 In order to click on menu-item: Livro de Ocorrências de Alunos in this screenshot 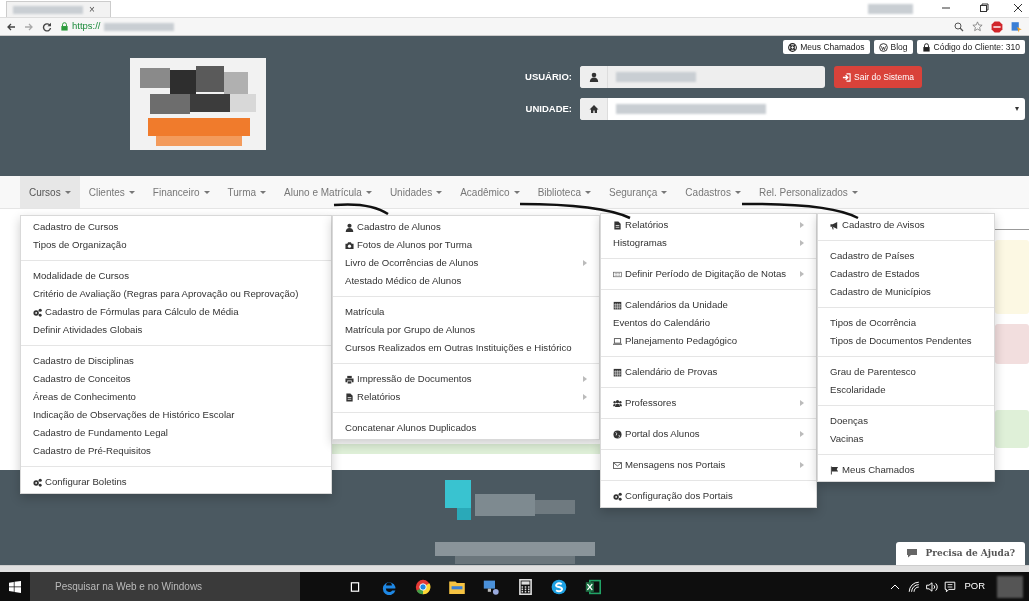, I will do `click(466, 263)`.